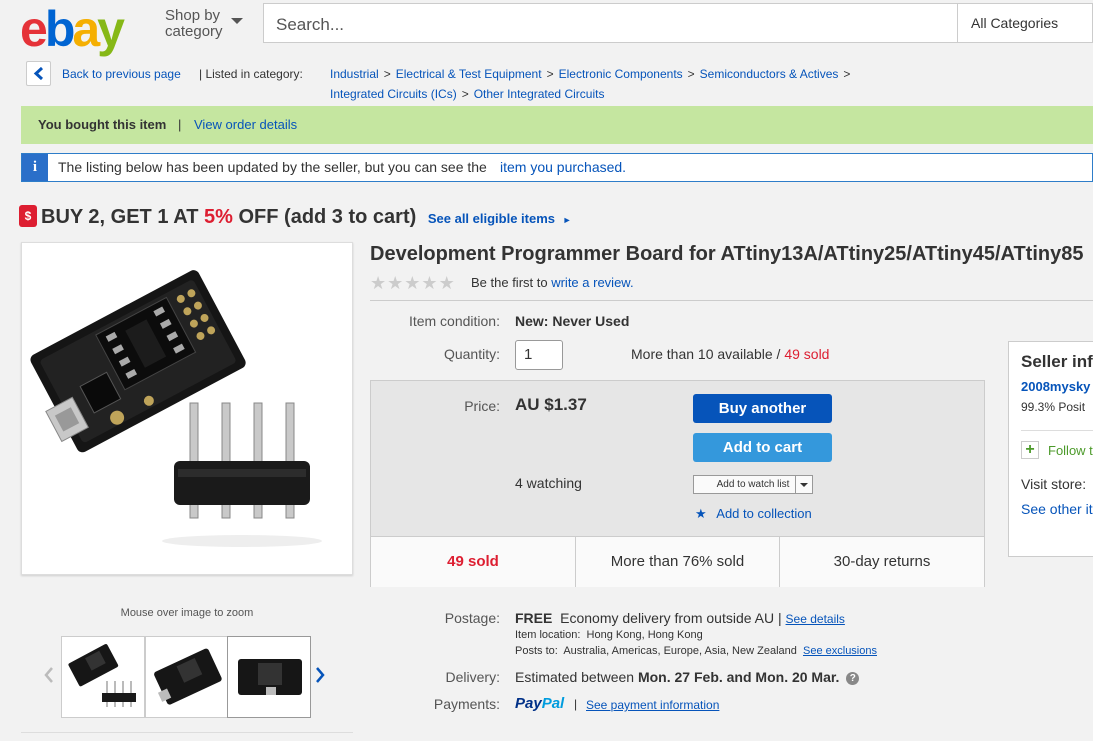 The width and height of the screenshot is (1093, 741). I want to click on stat-sold: 49 sold, so click(473, 562).